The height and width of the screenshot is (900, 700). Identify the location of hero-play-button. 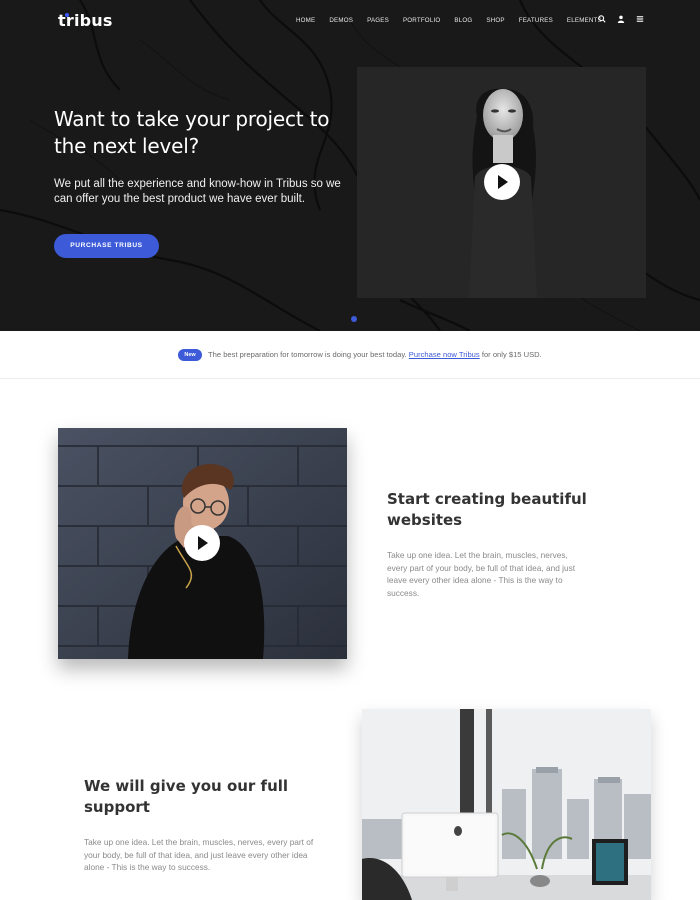
(502, 182).